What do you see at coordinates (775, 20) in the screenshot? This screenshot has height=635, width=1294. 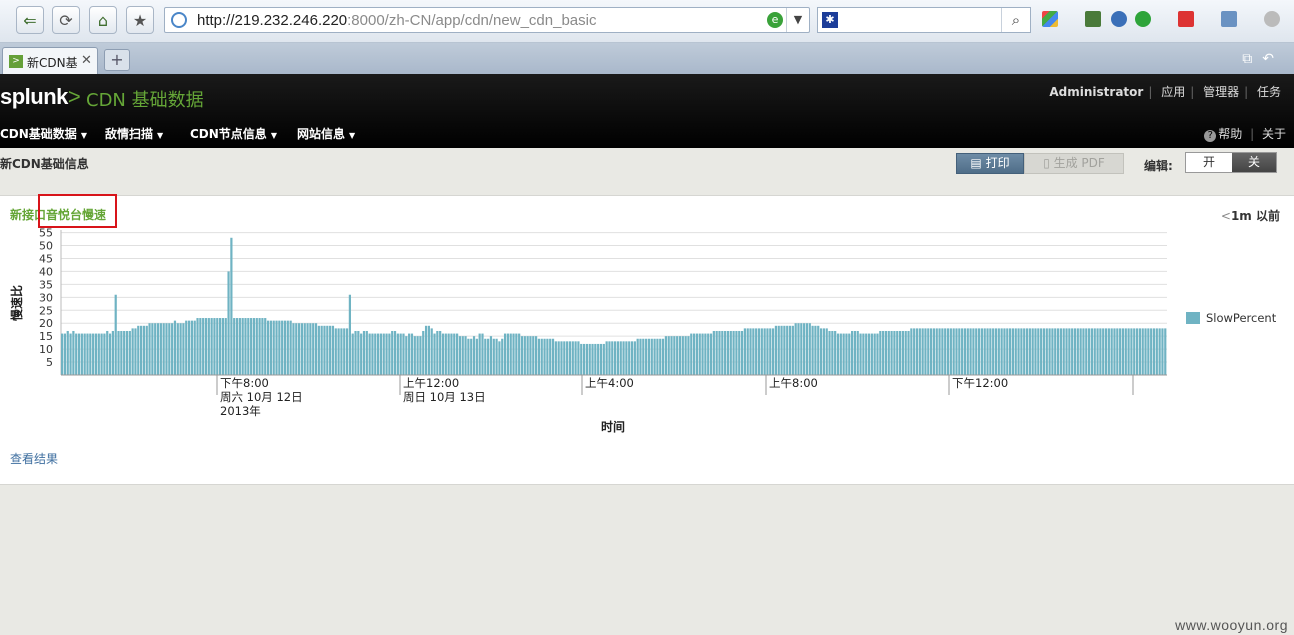 I see `compat-refresh-icon: e` at bounding box center [775, 20].